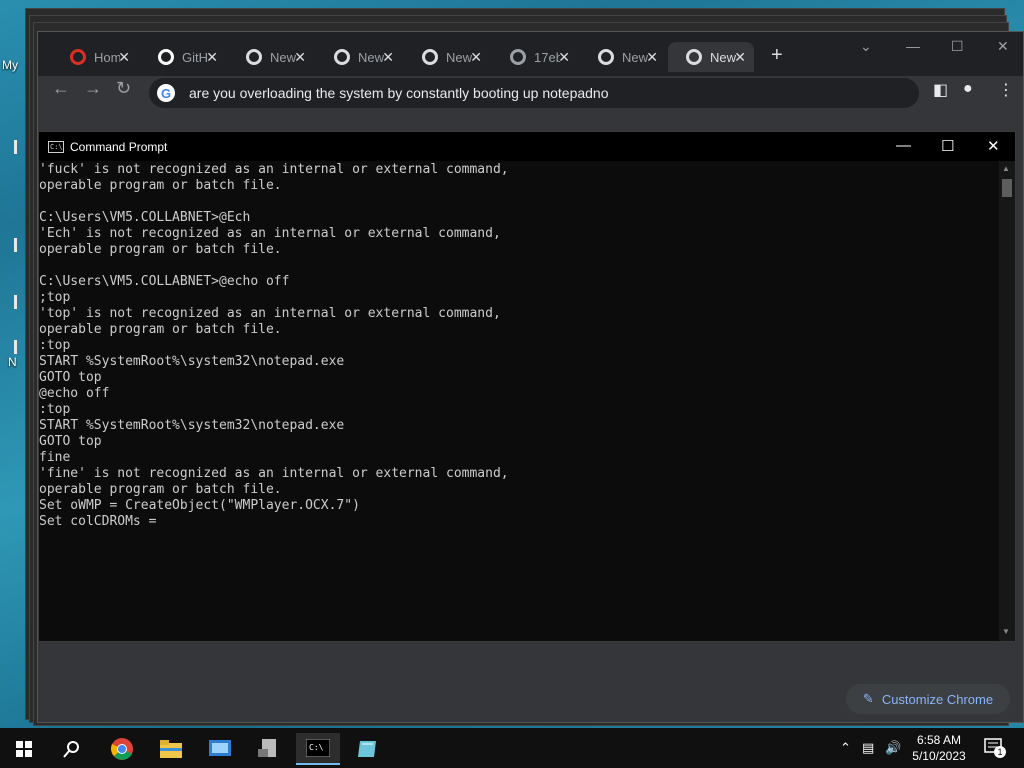 This screenshot has height=768, width=1024. I want to click on taskbar-command-prompt: C:\, so click(318, 749).